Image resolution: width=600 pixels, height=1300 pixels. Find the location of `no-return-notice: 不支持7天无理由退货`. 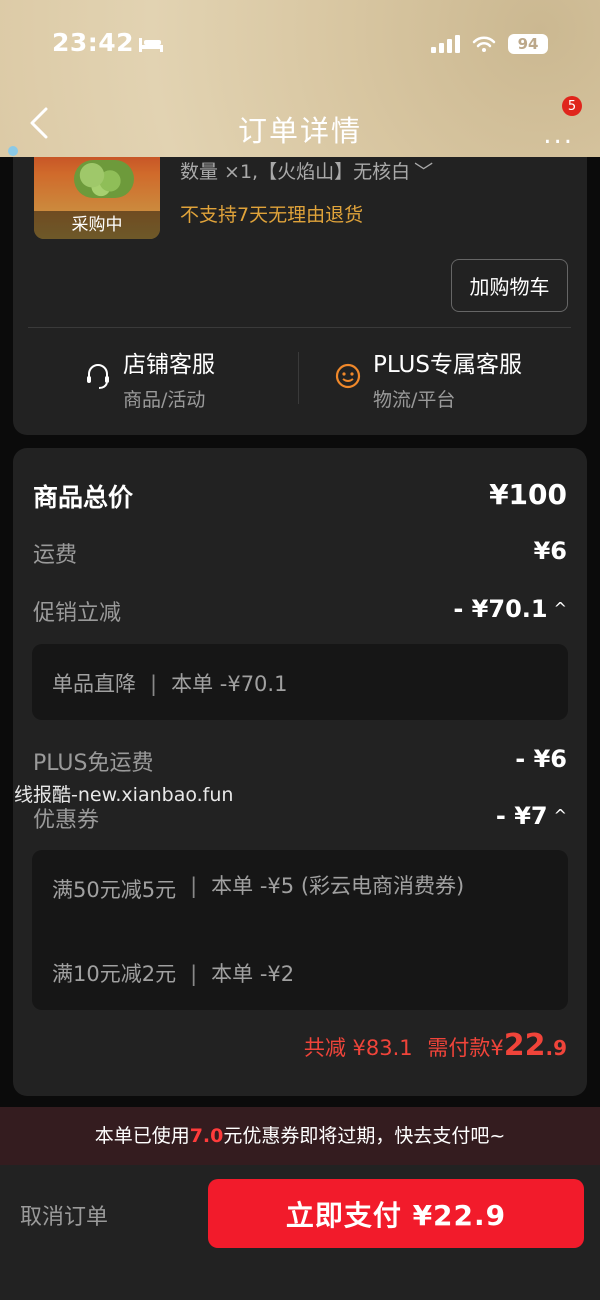

no-return-notice: 不支持7天无理由退货 is located at coordinates (272, 215).